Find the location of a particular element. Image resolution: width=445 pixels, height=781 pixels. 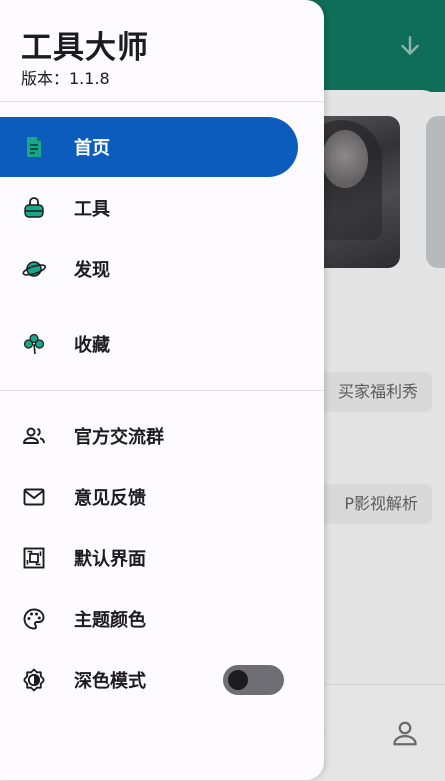

drawer-item-tools: 工具 is located at coordinates (149, 208).